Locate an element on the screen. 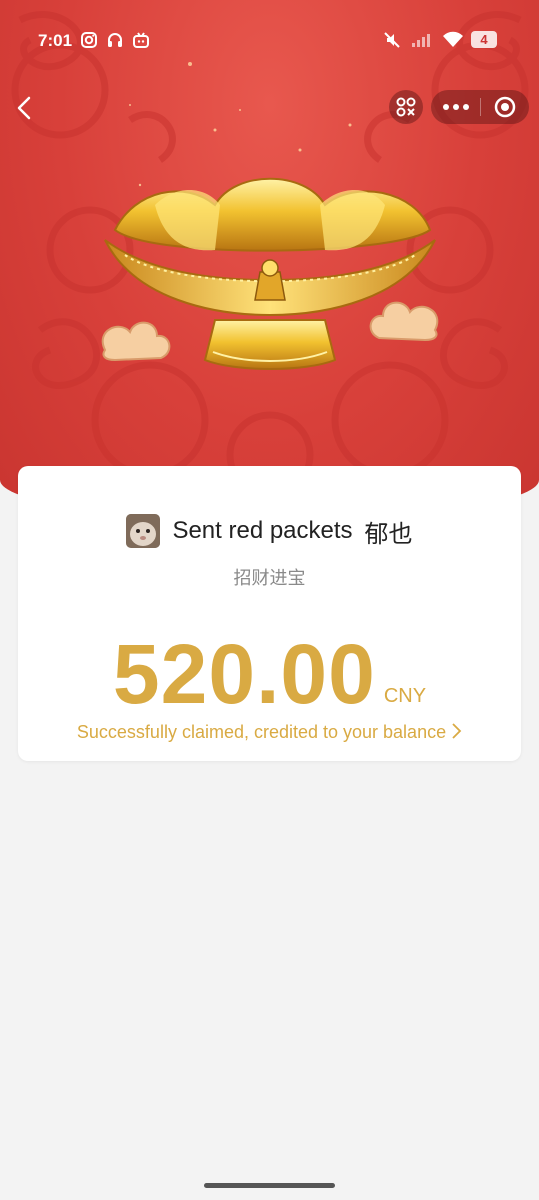  status-bar: 7:01 4 is located at coordinates (269, 40).